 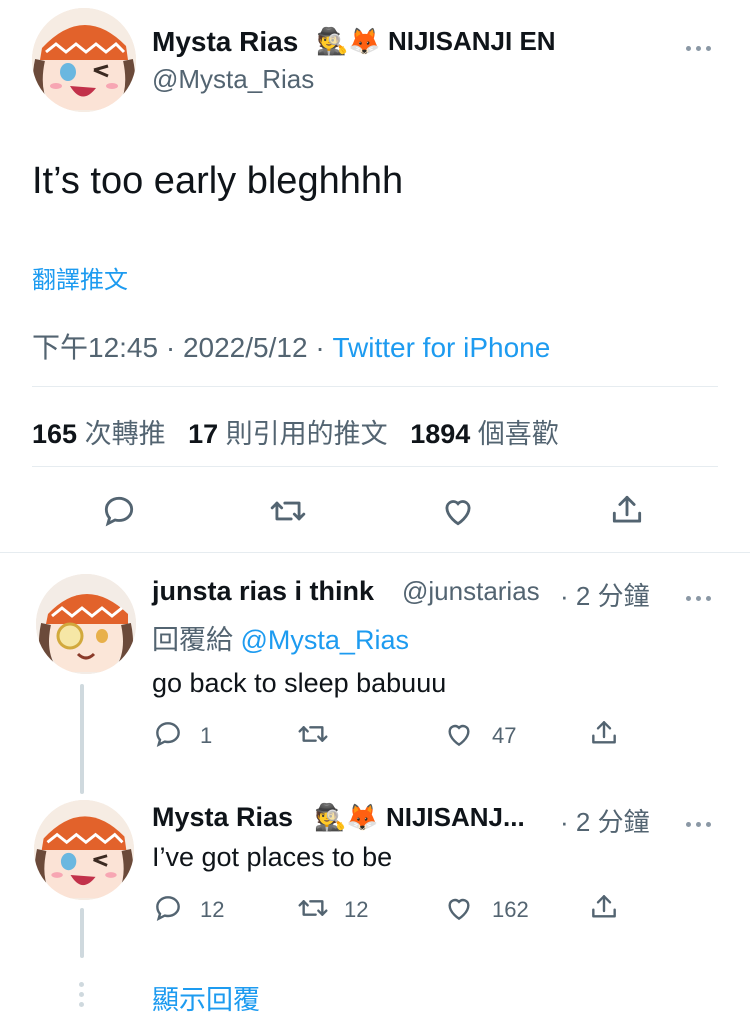 I want to click on main-author-avatar, so click(x=84, y=60).